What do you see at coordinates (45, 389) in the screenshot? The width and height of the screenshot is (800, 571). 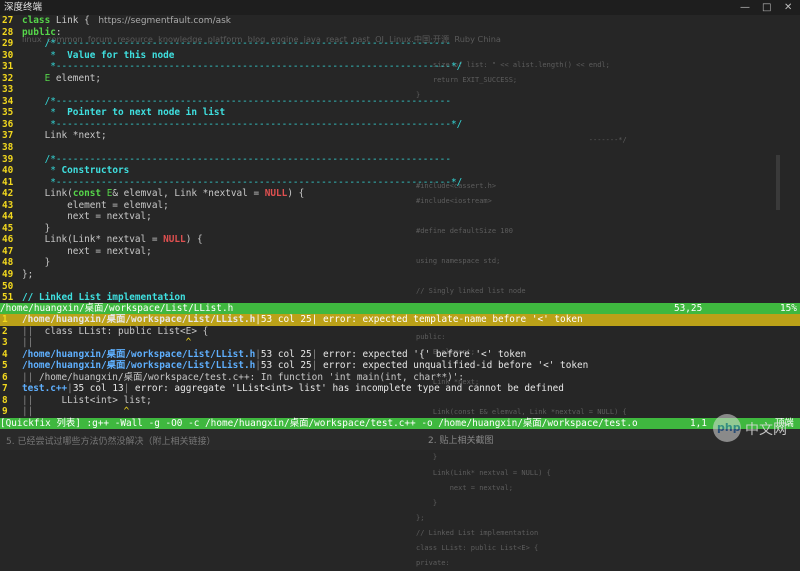 I see `code-token: test.c++` at bounding box center [45, 389].